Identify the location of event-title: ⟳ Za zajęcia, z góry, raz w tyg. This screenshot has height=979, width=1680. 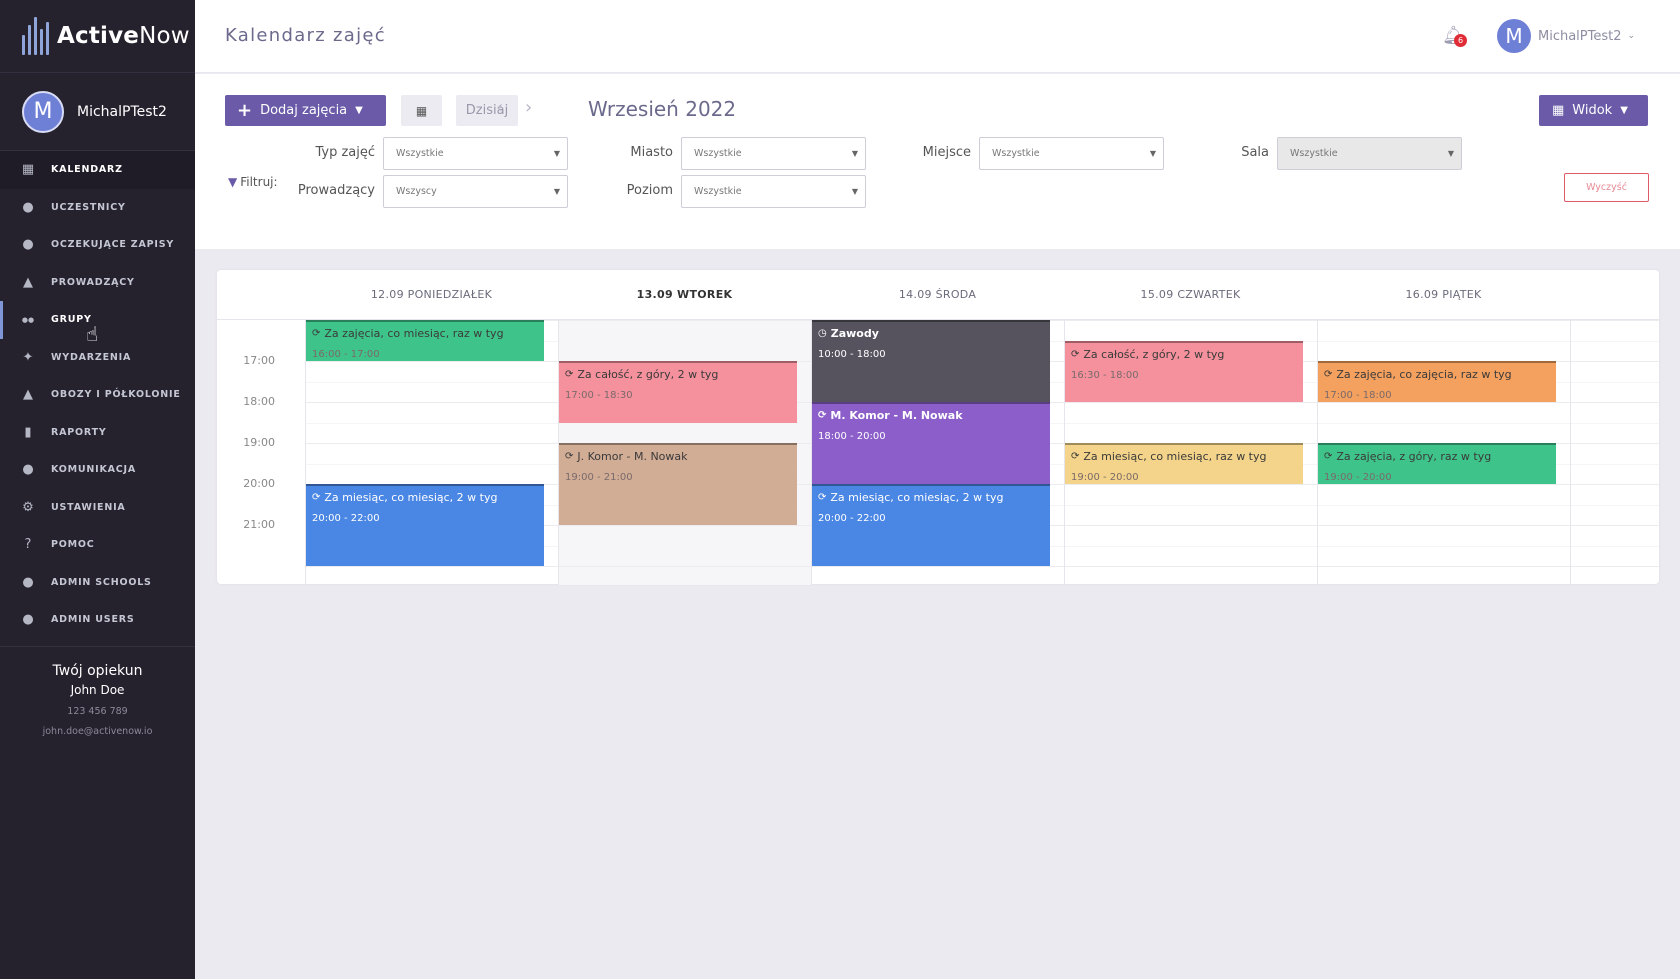
(1437, 456).